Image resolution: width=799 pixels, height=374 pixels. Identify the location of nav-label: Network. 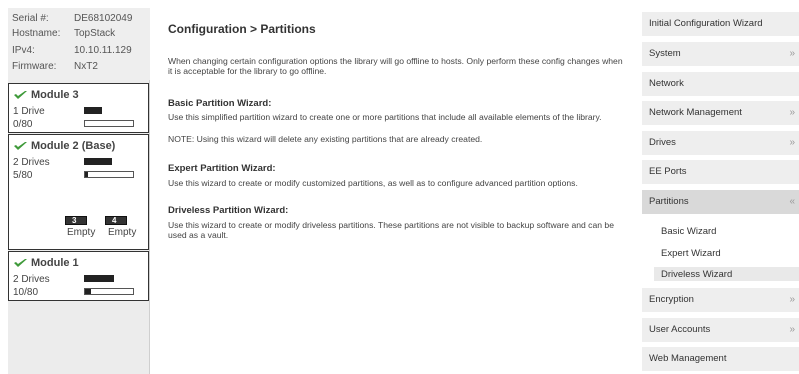
(666, 83).